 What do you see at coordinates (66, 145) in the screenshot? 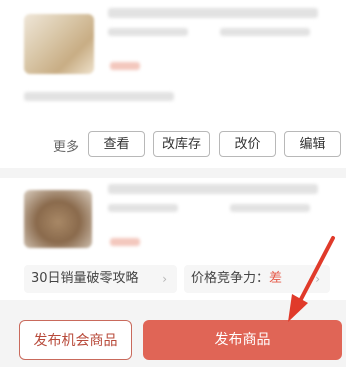
I see `more-label: 更多` at bounding box center [66, 145].